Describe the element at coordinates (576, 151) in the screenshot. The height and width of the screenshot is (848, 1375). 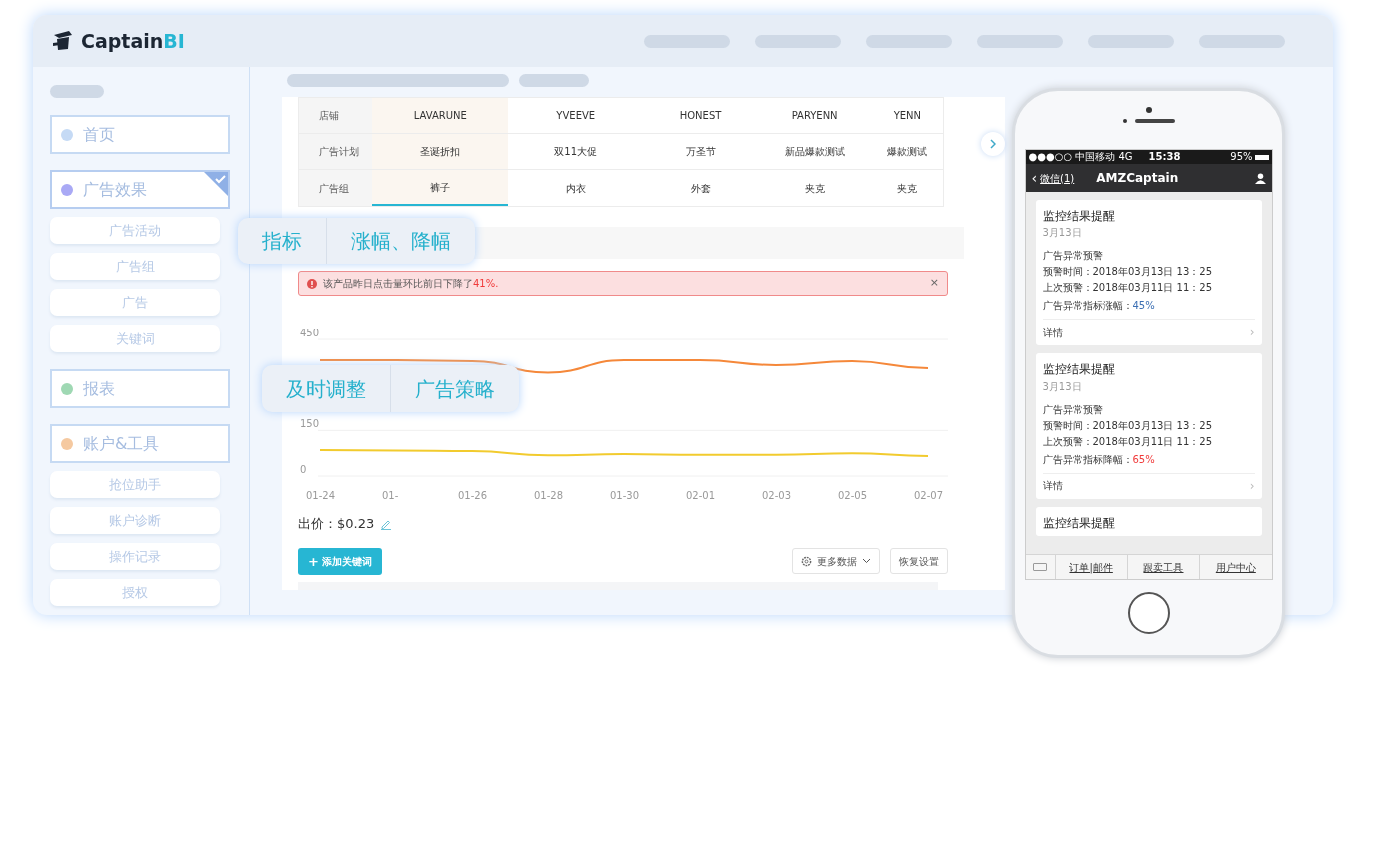
I see `table-cell: 双11大促` at that location.